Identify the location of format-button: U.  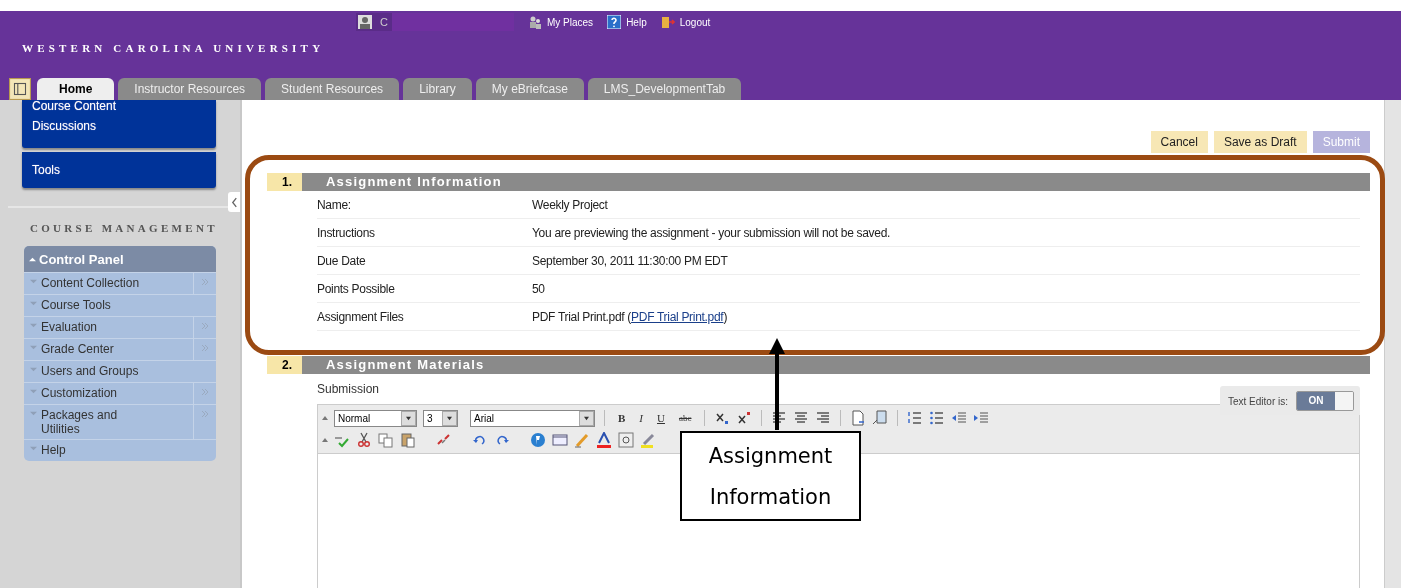
(661, 418).